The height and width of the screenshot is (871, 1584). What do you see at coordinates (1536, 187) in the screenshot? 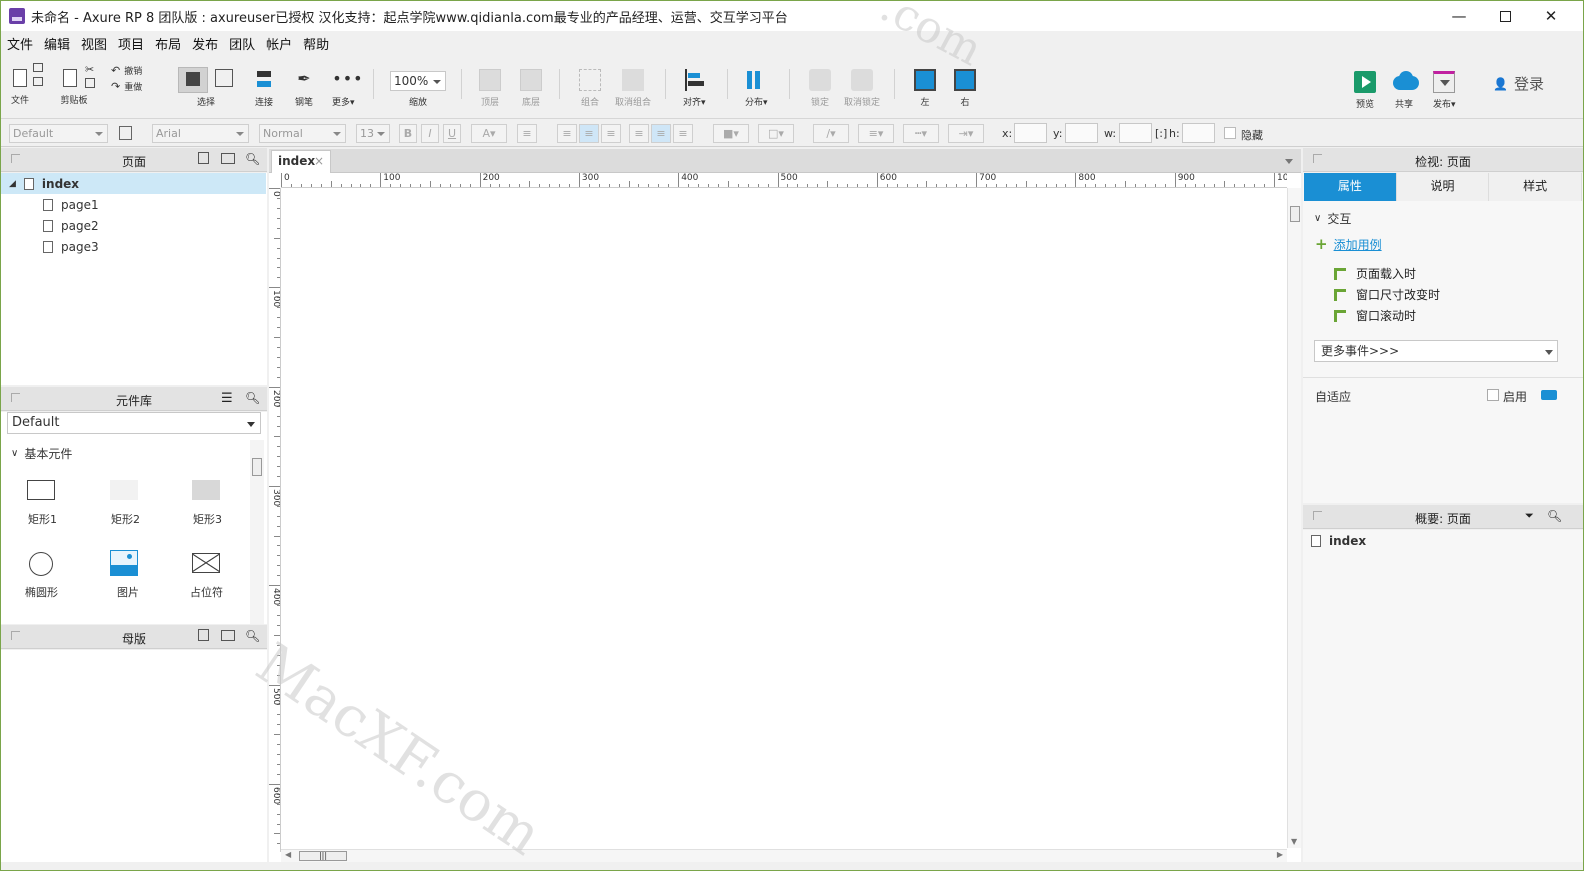
I see `tab-style: 样式` at bounding box center [1536, 187].